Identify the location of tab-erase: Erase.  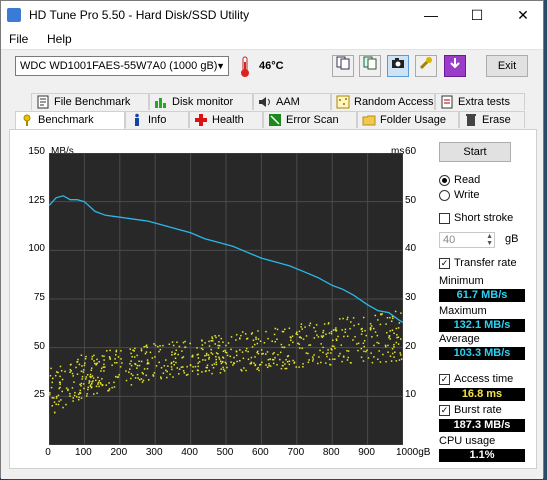
(492, 119).